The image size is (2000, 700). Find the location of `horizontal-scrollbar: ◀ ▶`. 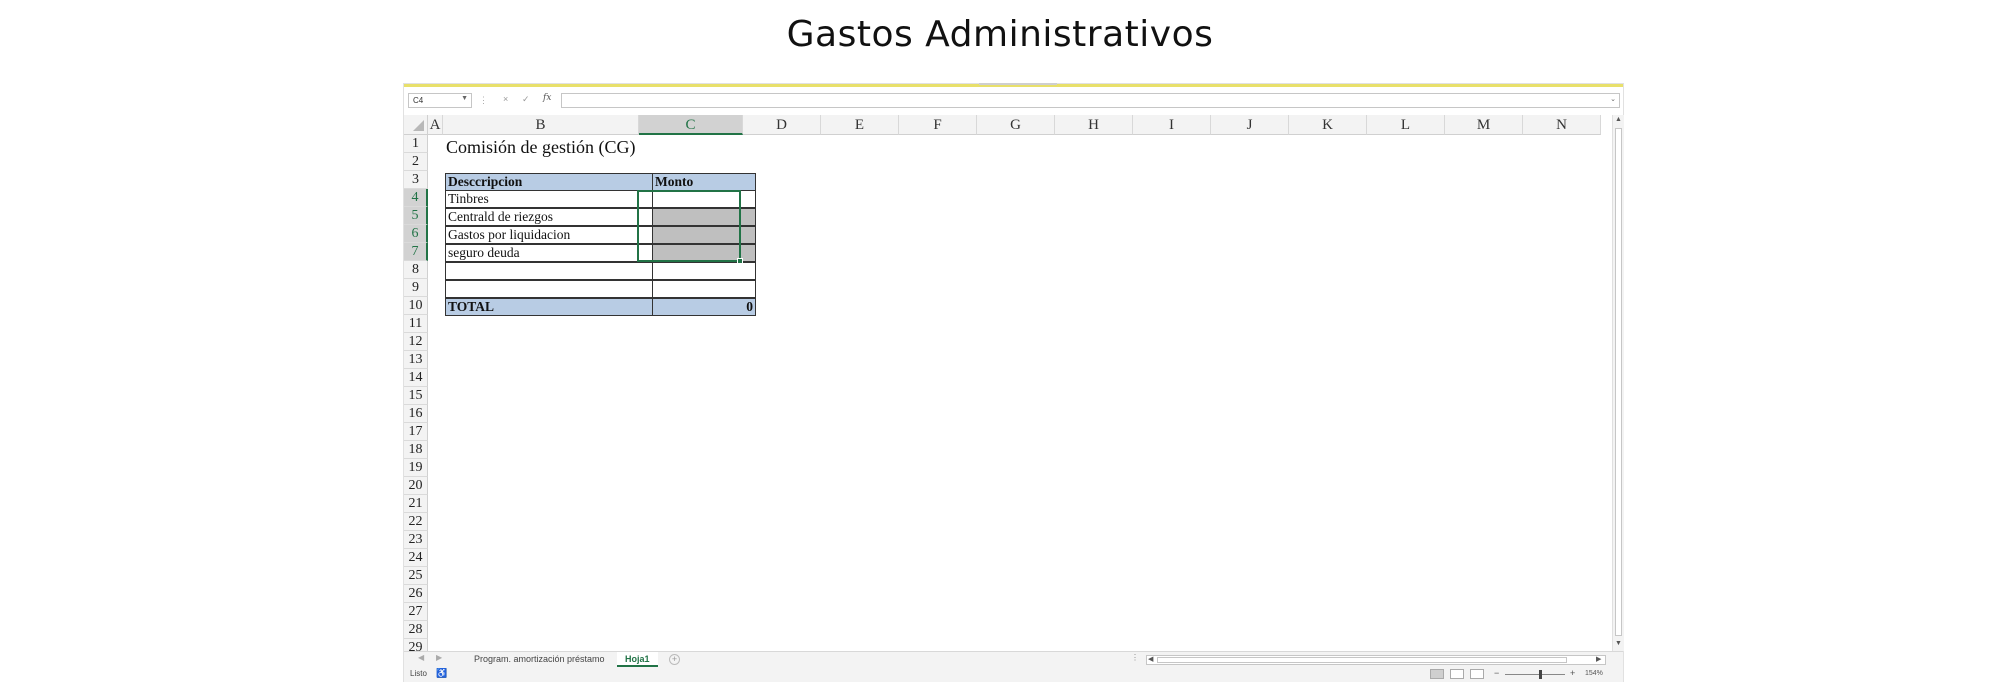

horizontal-scrollbar: ◀ ▶ is located at coordinates (1376, 660).